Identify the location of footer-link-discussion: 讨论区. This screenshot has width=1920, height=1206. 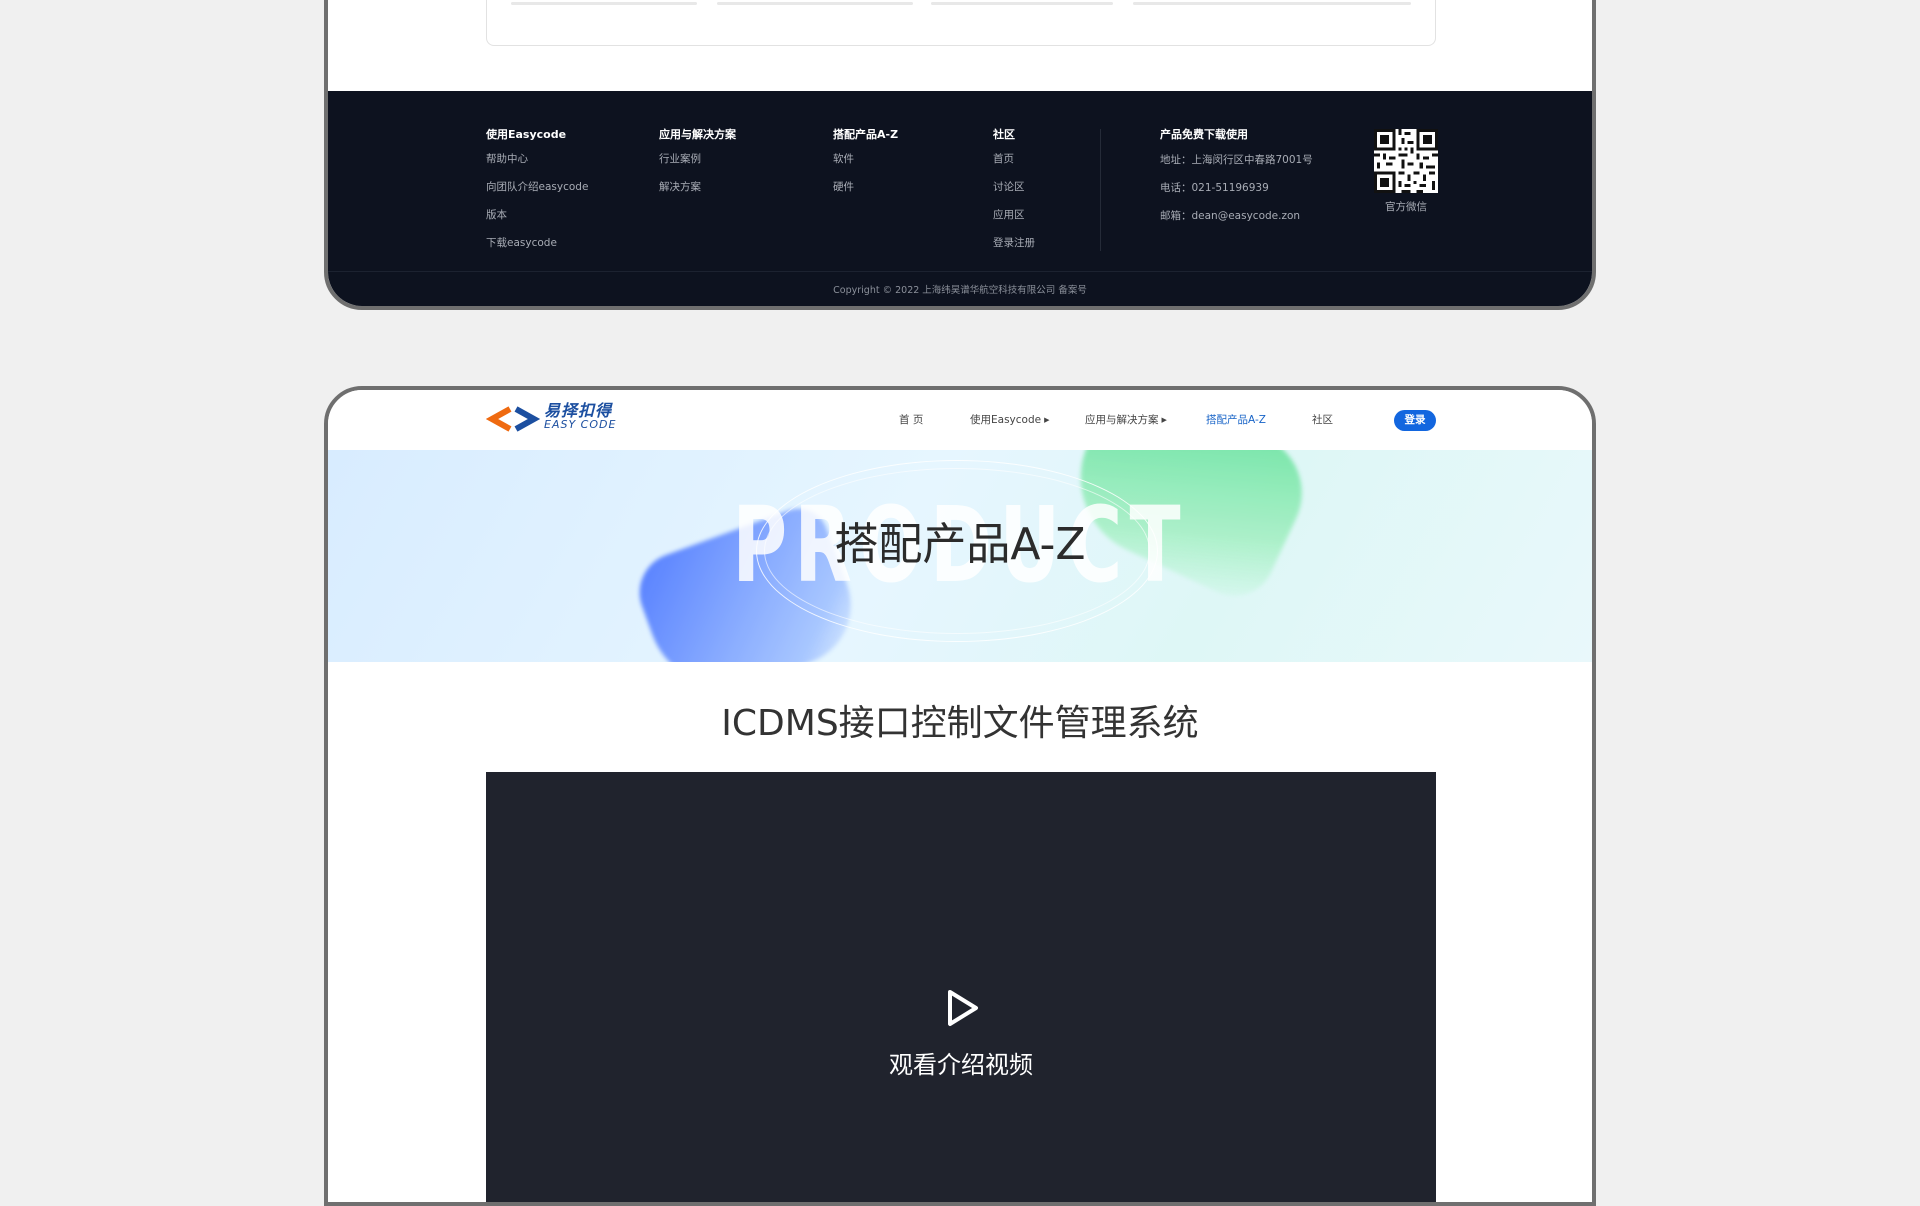
(1014, 194).